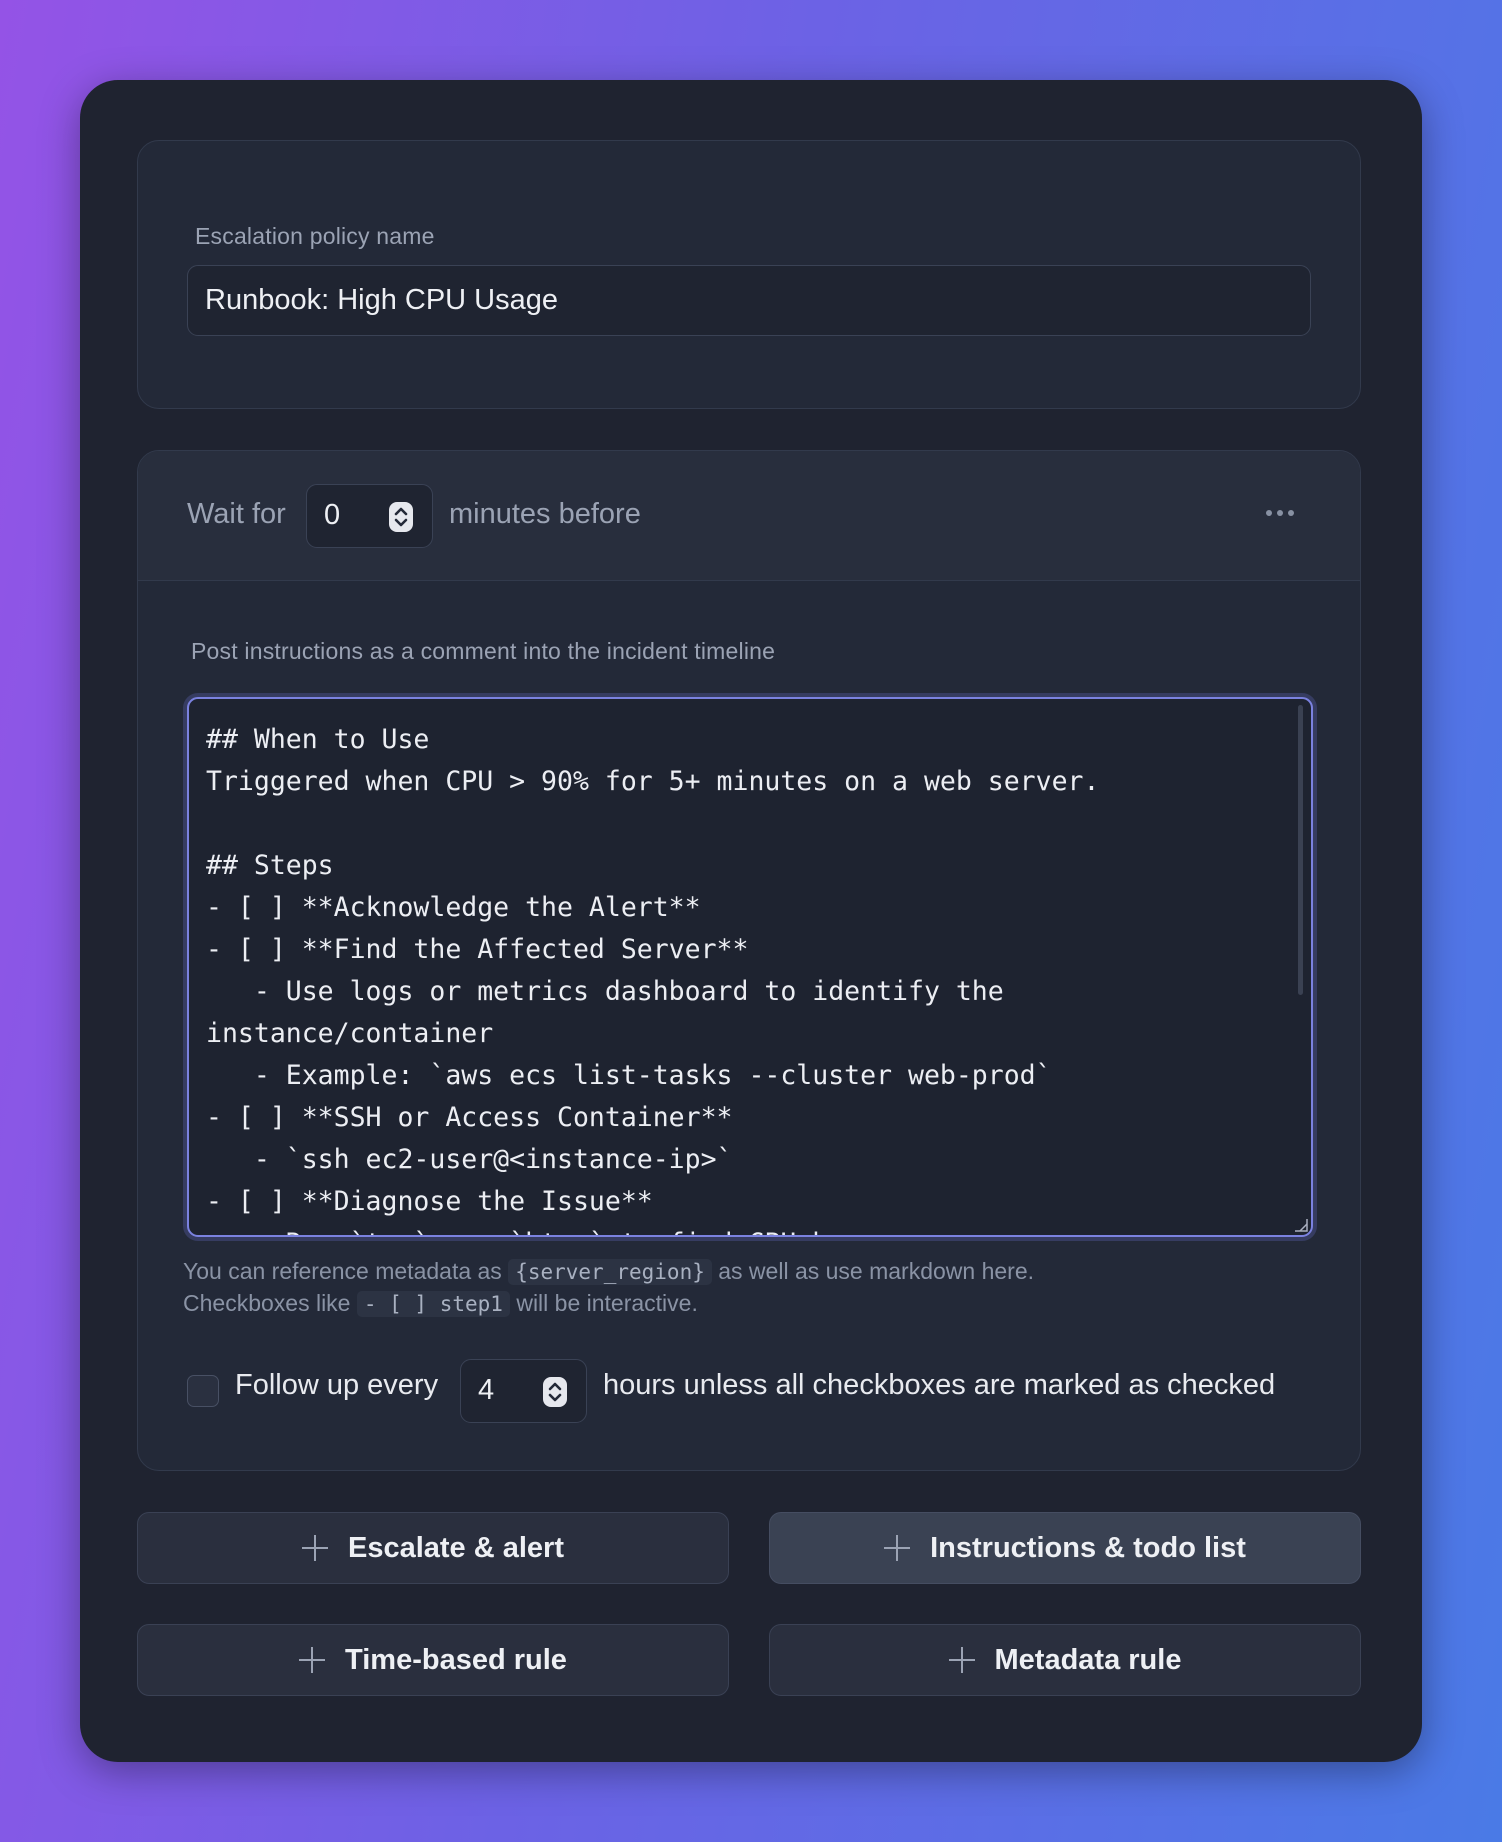 Image resolution: width=1502 pixels, height=1842 pixels. Describe the element at coordinates (456, 1659) in the screenshot. I see `add-time-rule-label: Time-based rule` at that location.